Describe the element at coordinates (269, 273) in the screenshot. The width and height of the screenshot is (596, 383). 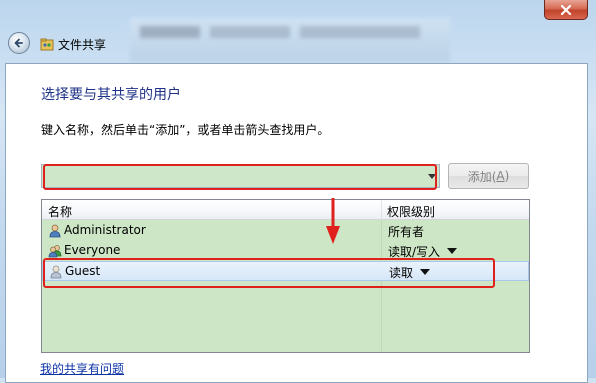
I see `annotation-box-row` at that location.